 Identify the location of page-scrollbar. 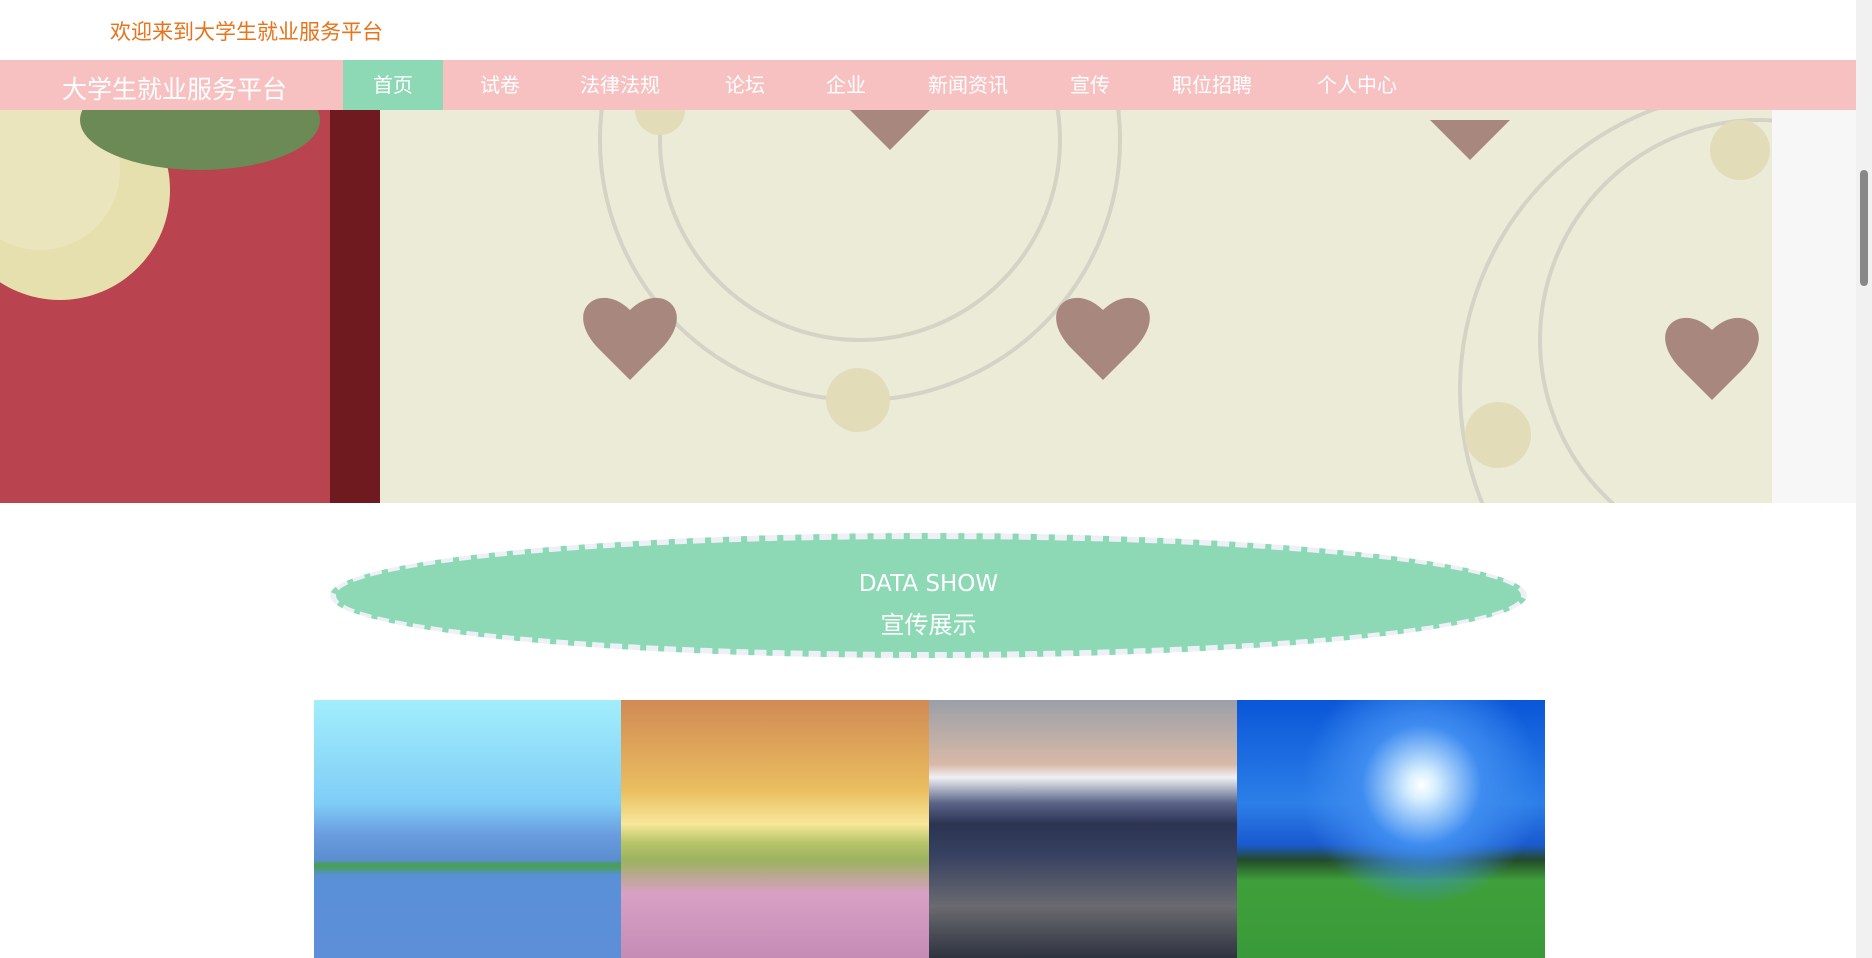
(1864, 479).